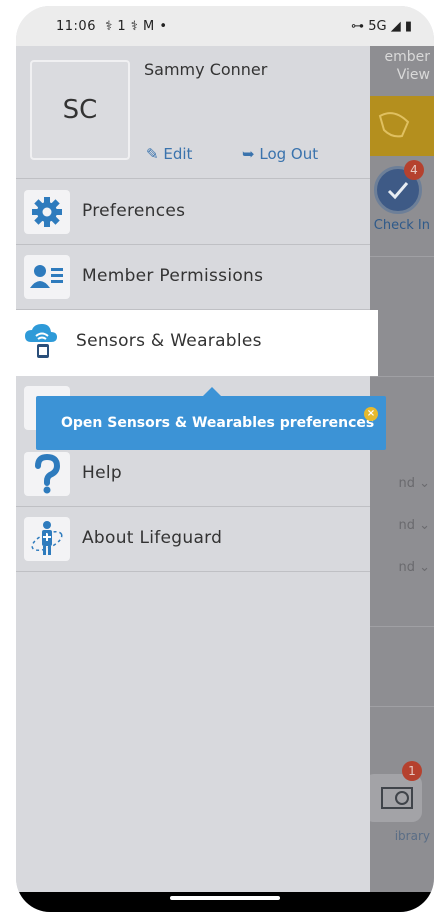 This screenshot has height=921, width=442. What do you see at coordinates (212, 391) in the screenshot?
I see `tooltip-arrow` at bounding box center [212, 391].